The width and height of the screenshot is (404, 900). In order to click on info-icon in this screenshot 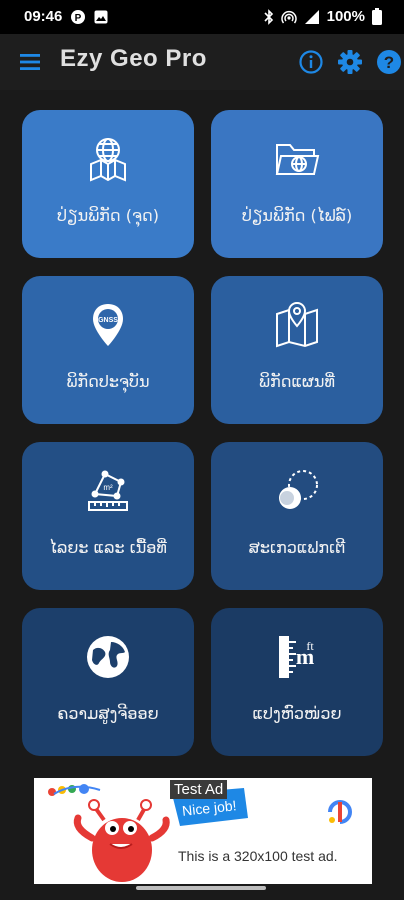, I will do `click(311, 62)`.